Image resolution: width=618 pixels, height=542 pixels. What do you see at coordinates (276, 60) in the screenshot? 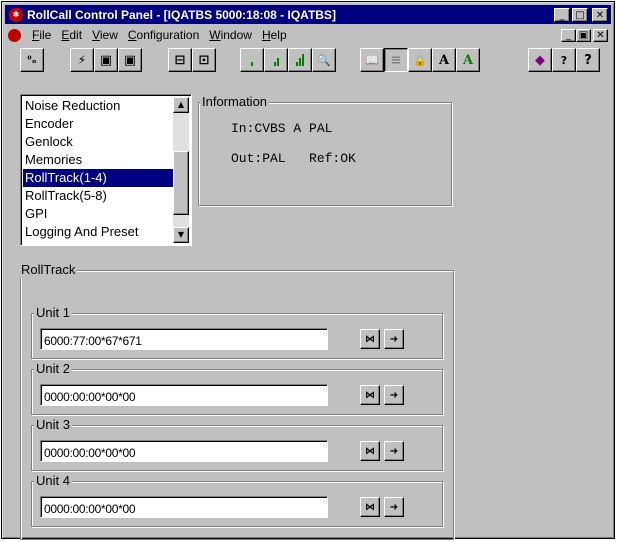
I see `signal-mid-button` at bounding box center [276, 60].